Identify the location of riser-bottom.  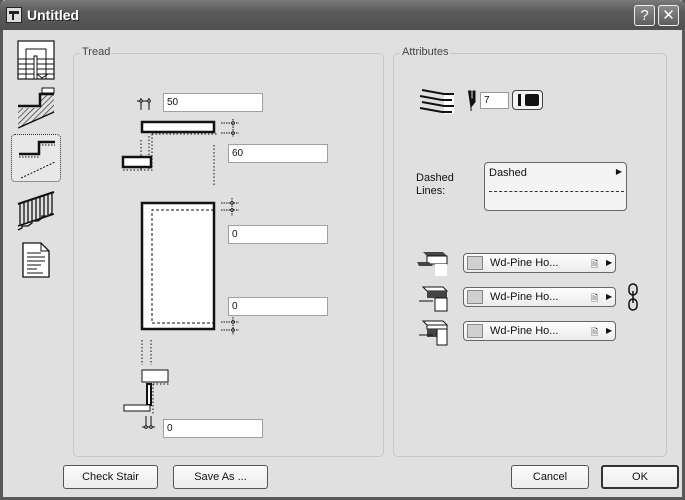
(137, 408).